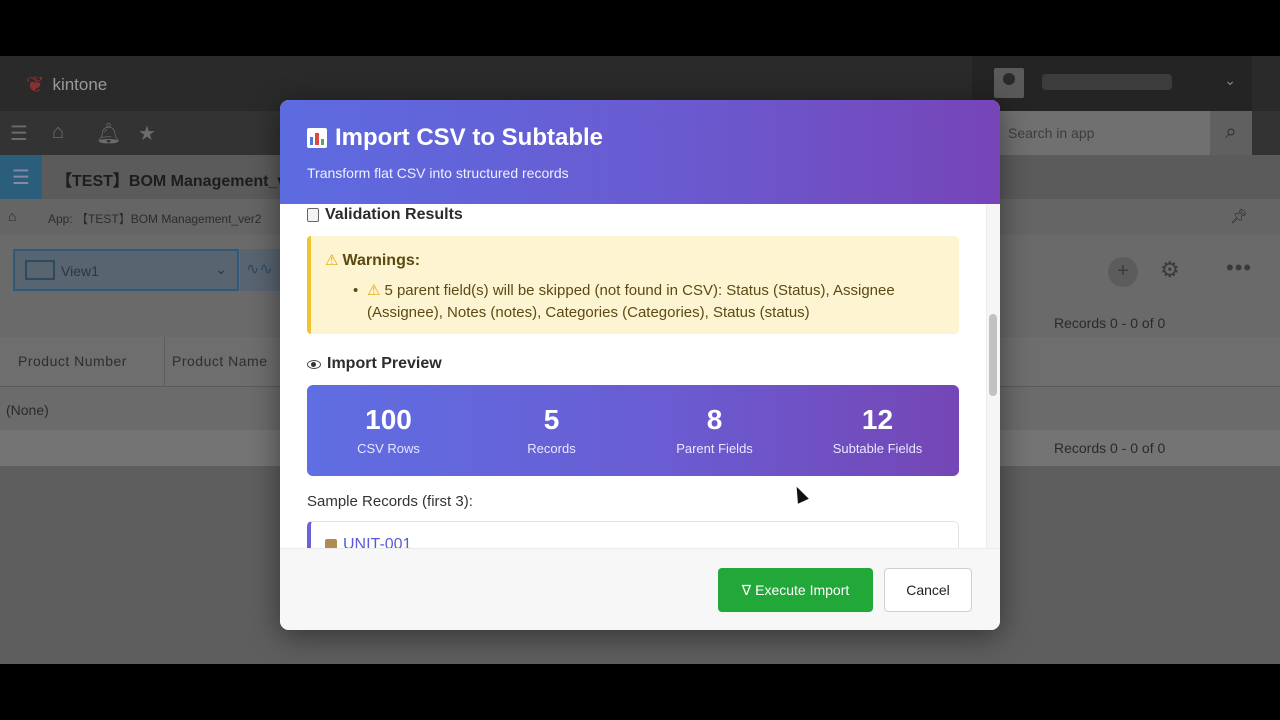  What do you see at coordinates (171, 181) in the screenshot?
I see `app-title: 【TEST】BOM Management_v` at bounding box center [171, 181].